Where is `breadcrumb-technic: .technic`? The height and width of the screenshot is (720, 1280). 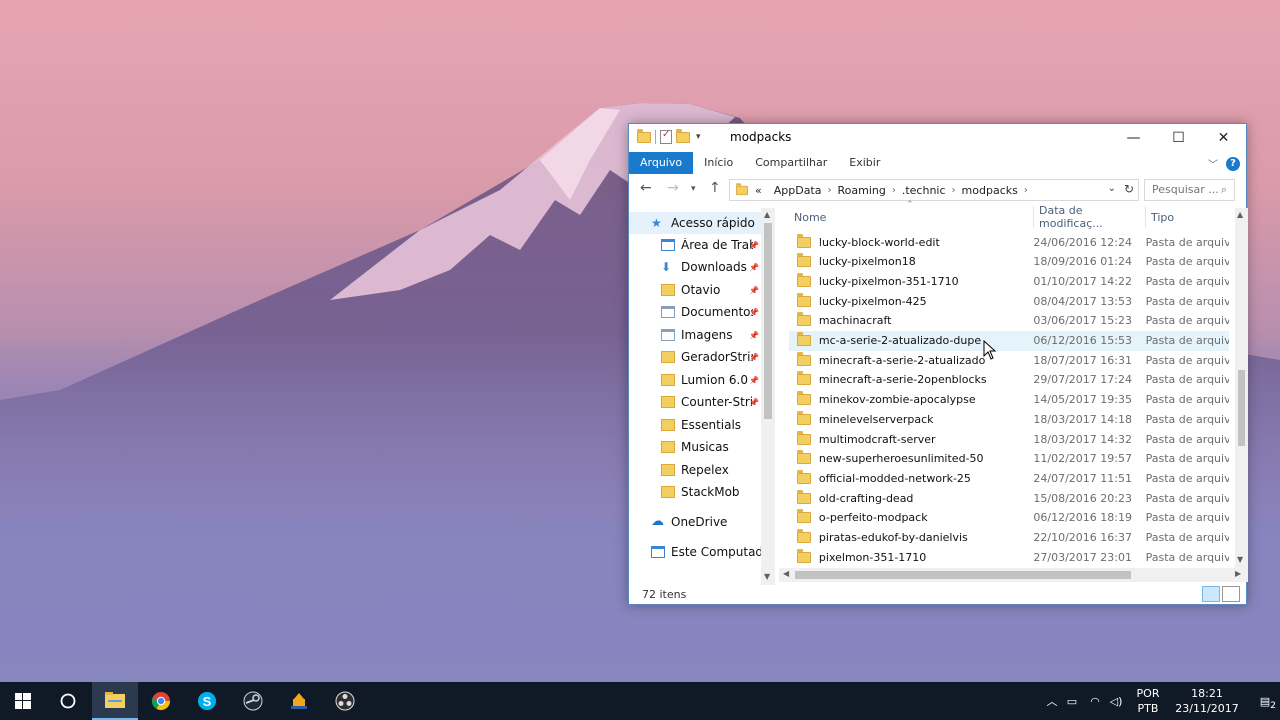 breadcrumb-technic: .technic is located at coordinates (924, 190).